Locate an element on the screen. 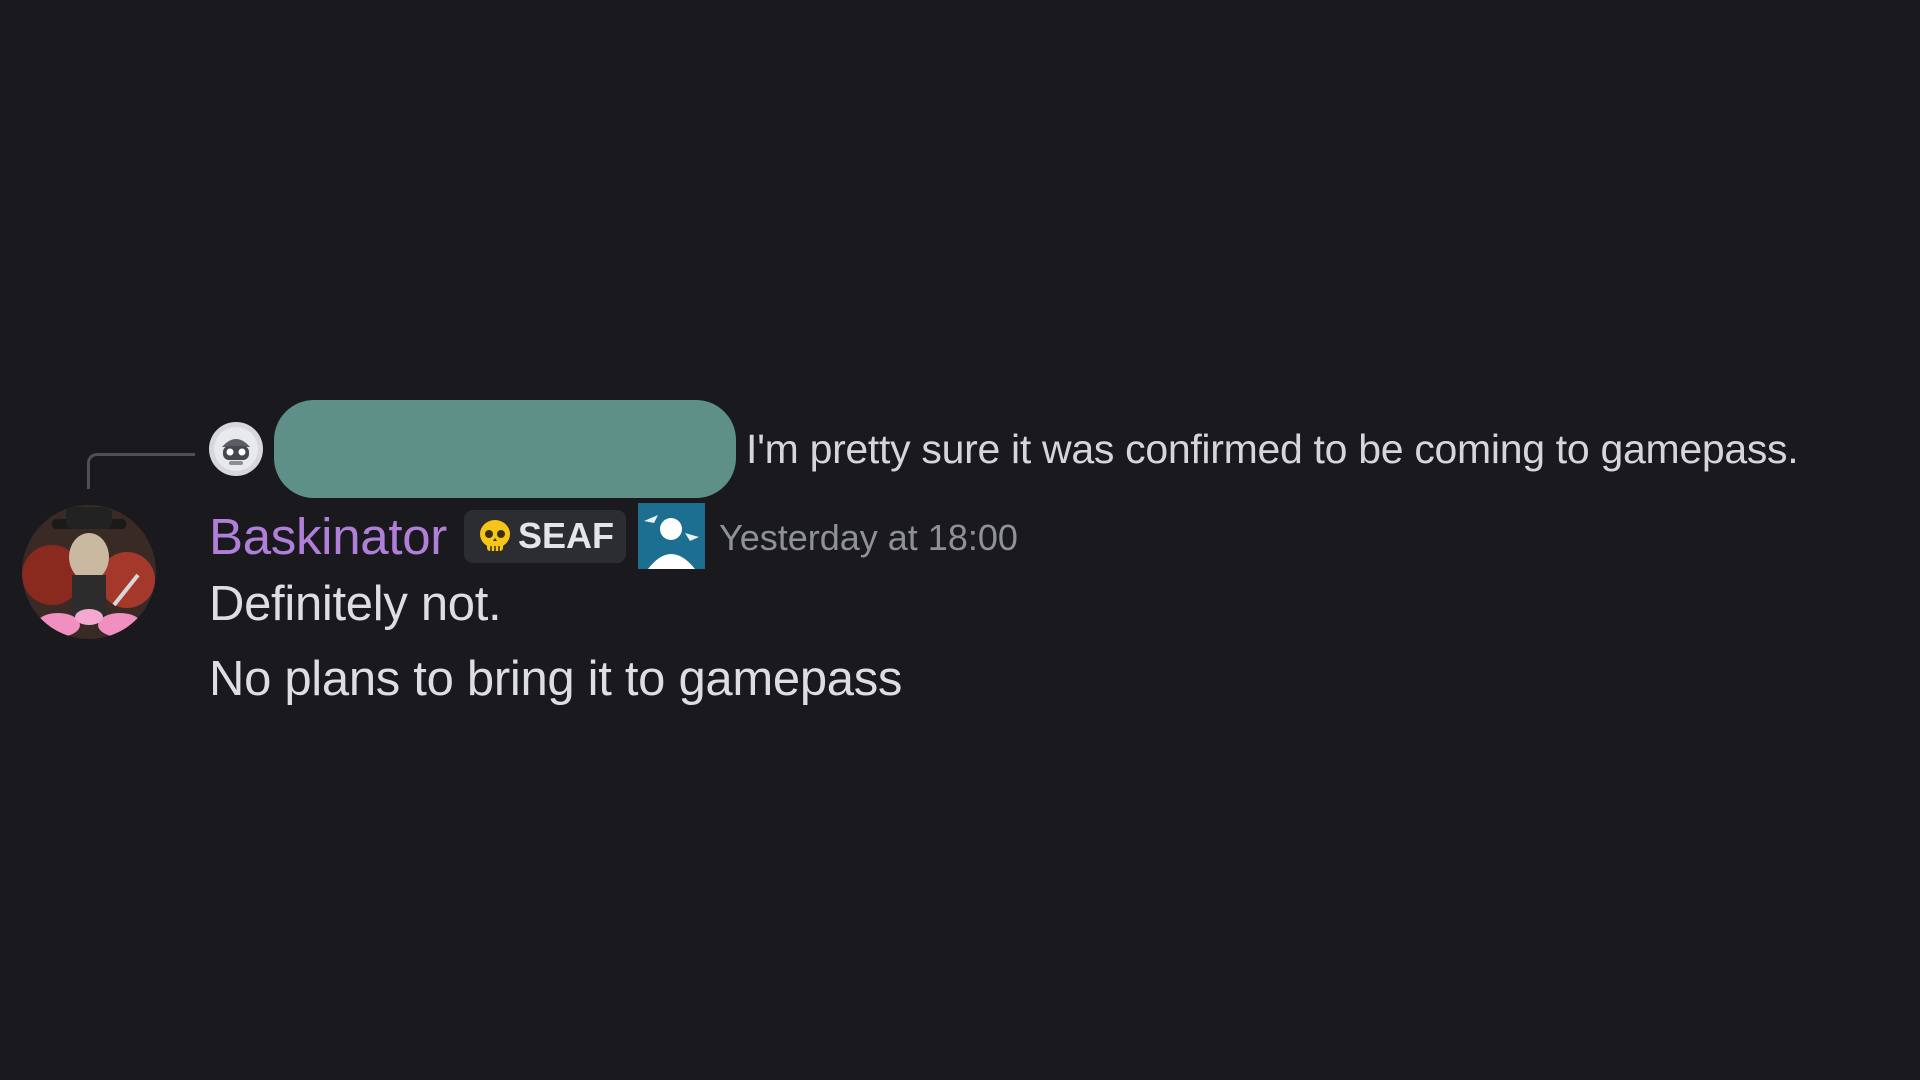 Image resolution: width=1920 pixels, height=1080 pixels. author-username: Baskinator is located at coordinates (328, 536).